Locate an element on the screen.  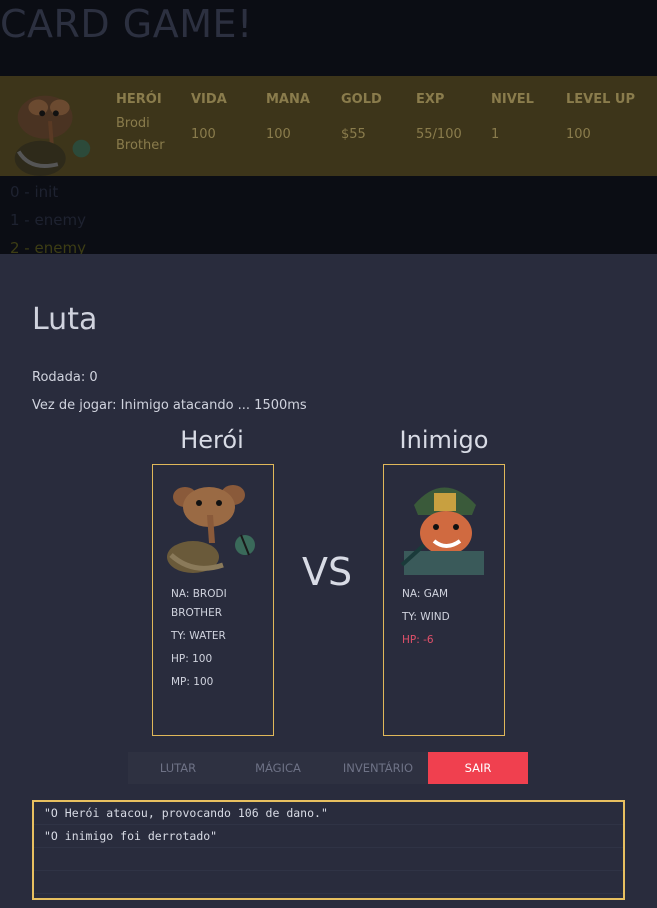
versus-label: VS is located at coordinates (327, 572).